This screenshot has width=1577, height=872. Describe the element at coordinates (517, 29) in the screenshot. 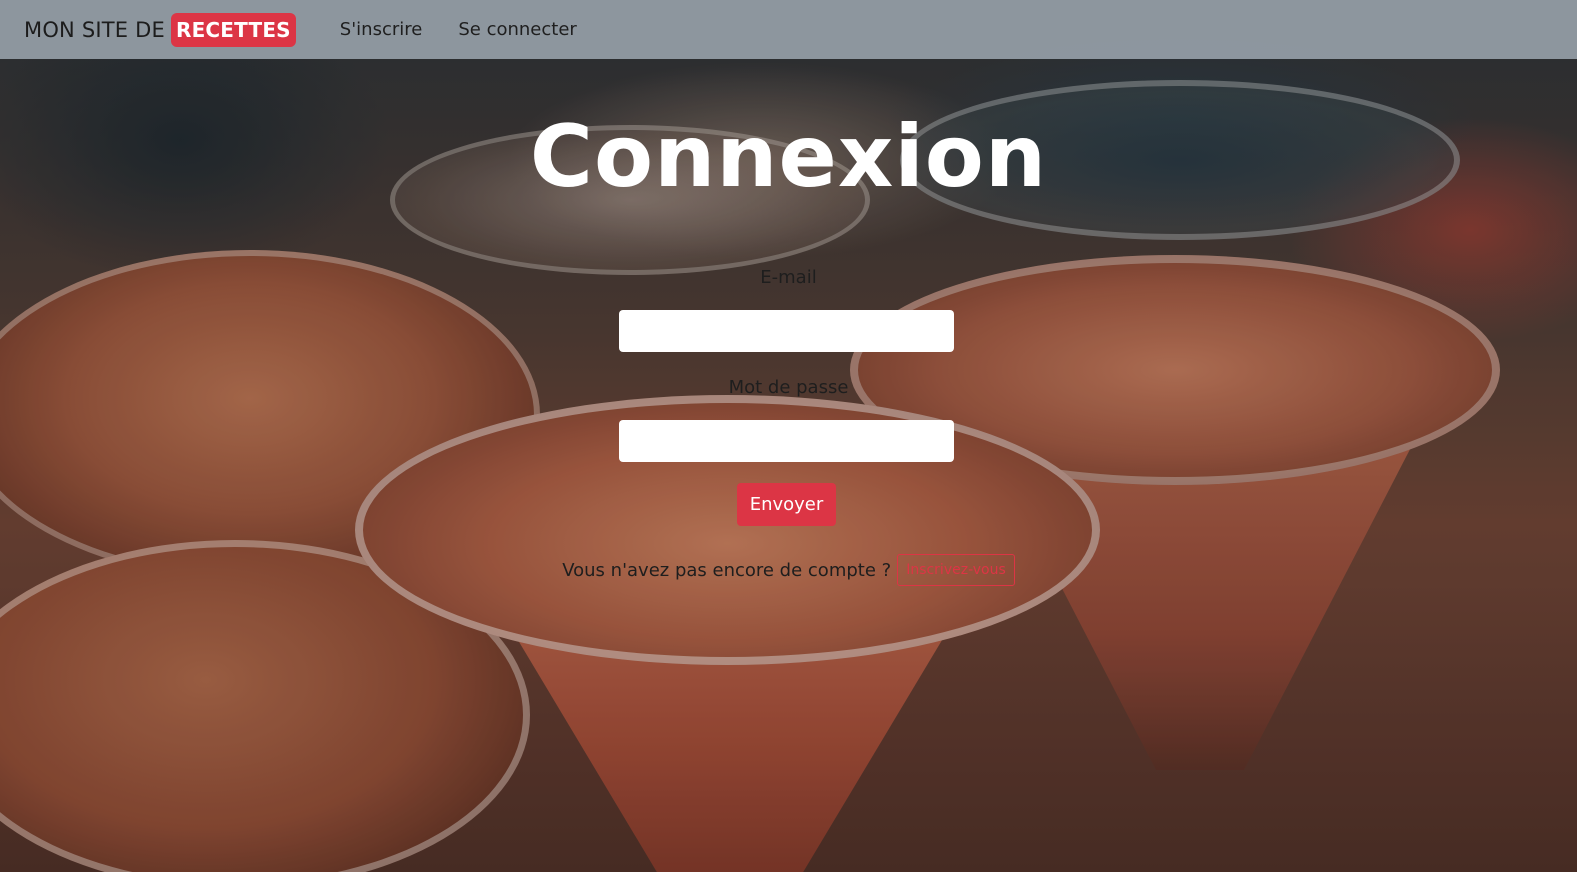

I see `nav-link-login: Se connecter` at that location.